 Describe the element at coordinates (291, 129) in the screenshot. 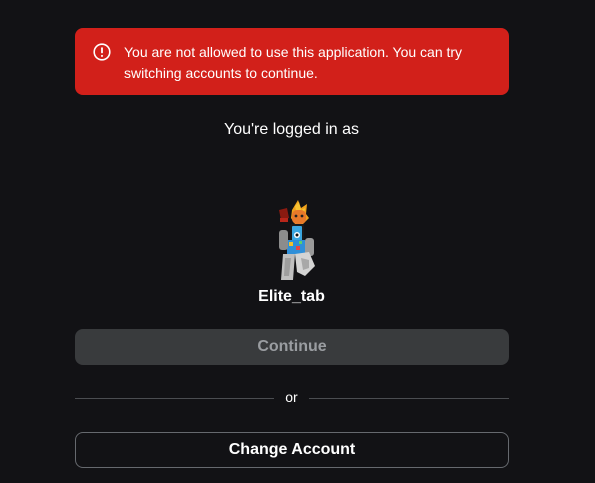

I see `logged-in-label: You're logged in as` at that location.